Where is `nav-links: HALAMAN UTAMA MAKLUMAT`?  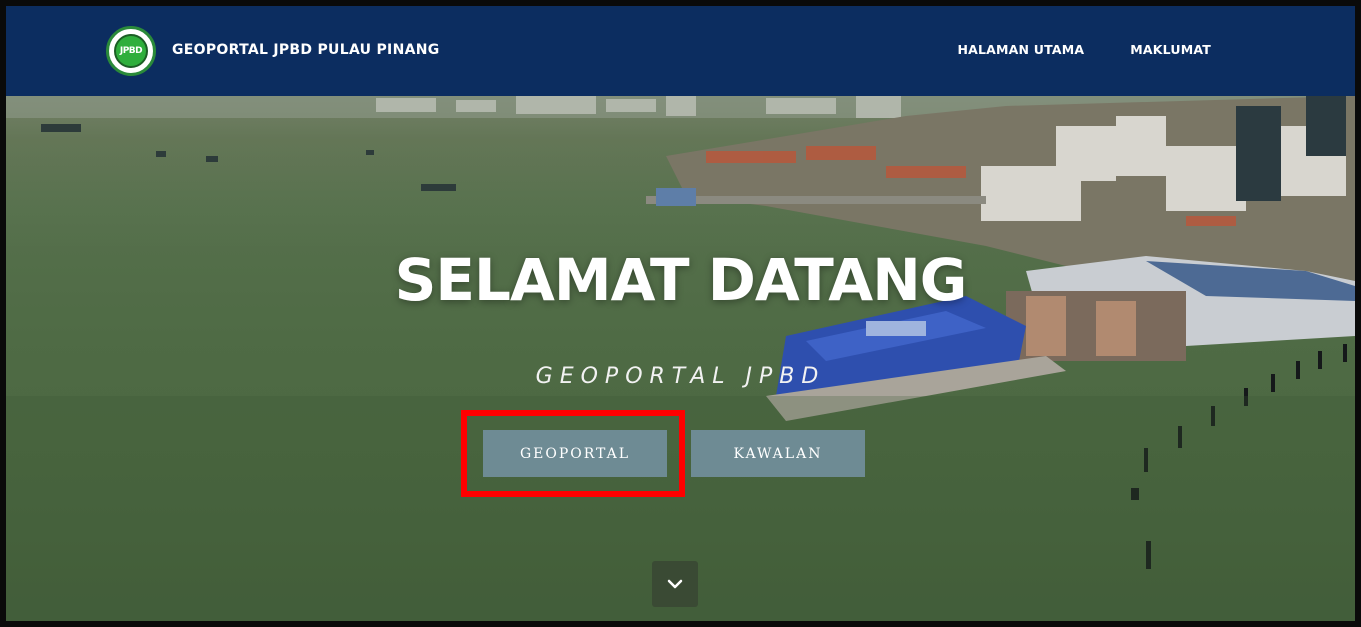
nav-links: HALAMAN UTAMA MAKLUMAT is located at coordinates (1084, 49).